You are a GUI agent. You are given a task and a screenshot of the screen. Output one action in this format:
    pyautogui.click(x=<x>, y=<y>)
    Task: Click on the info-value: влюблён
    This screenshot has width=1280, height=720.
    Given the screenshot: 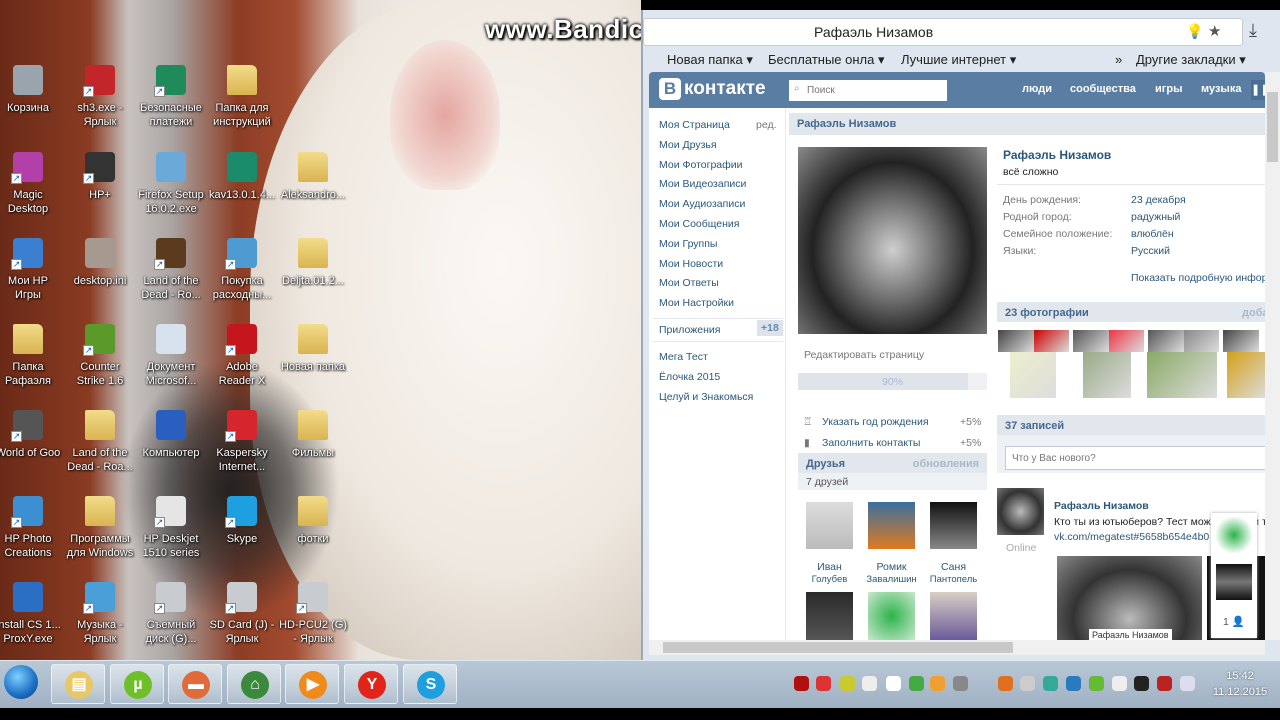 What is the action you would take?
    pyautogui.click(x=1152, y=234)
    